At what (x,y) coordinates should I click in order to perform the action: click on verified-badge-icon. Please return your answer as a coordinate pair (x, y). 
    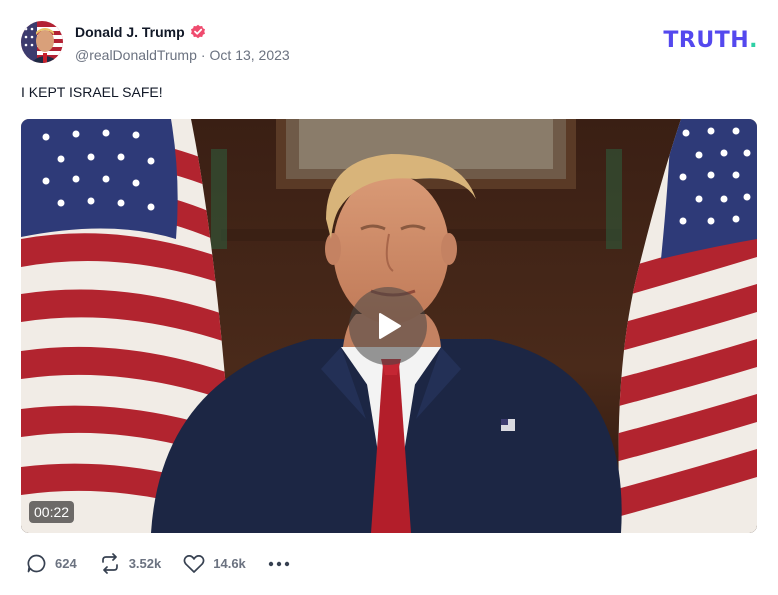
    Looking at the image, I should click on (198, 32).